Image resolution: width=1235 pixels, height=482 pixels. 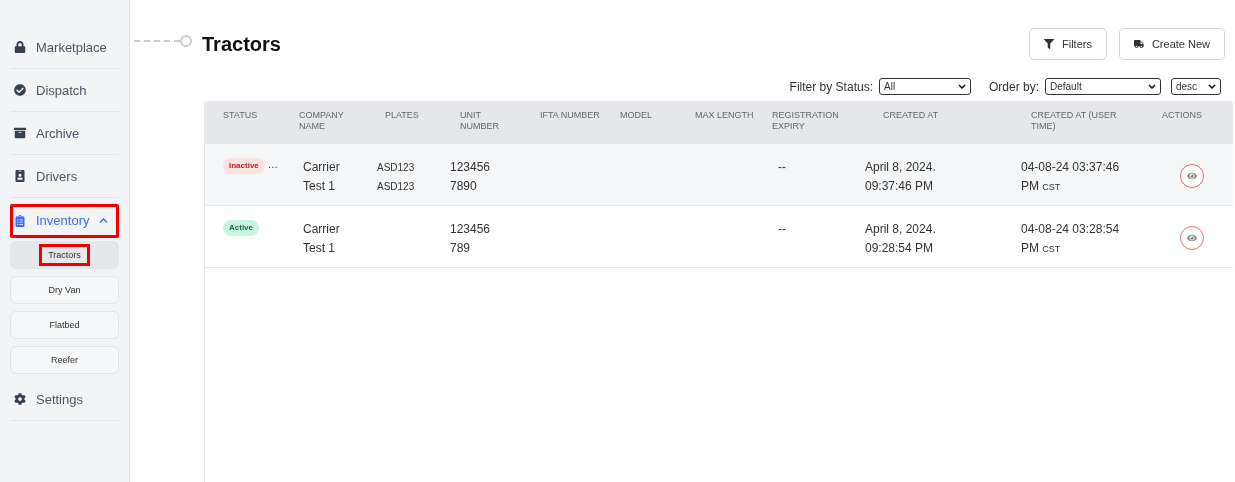 I want to click on toolbar-button: Filters, so click(x=1067, y=44).